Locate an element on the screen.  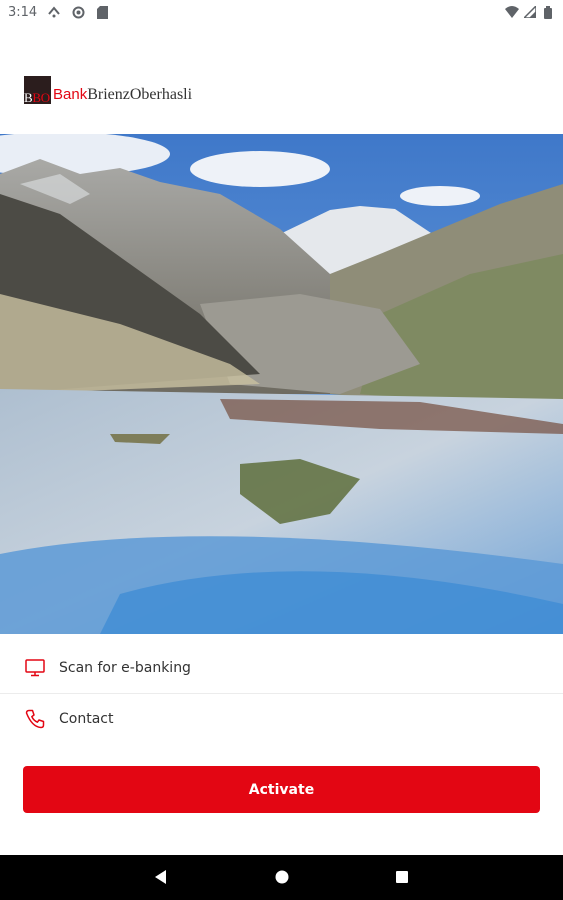
menu-item-label: Scan for e-banking is located at coordinates (125, 668).